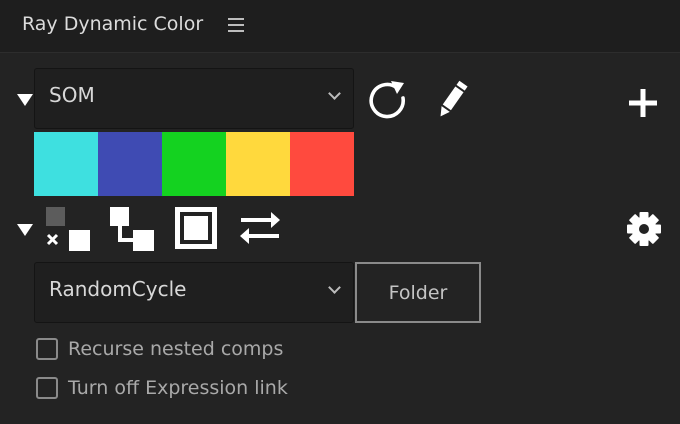 The width and height of the screenshot is (680, 424). I want to click on panel-title: Ray Dynamic Color, so click(113, 24).